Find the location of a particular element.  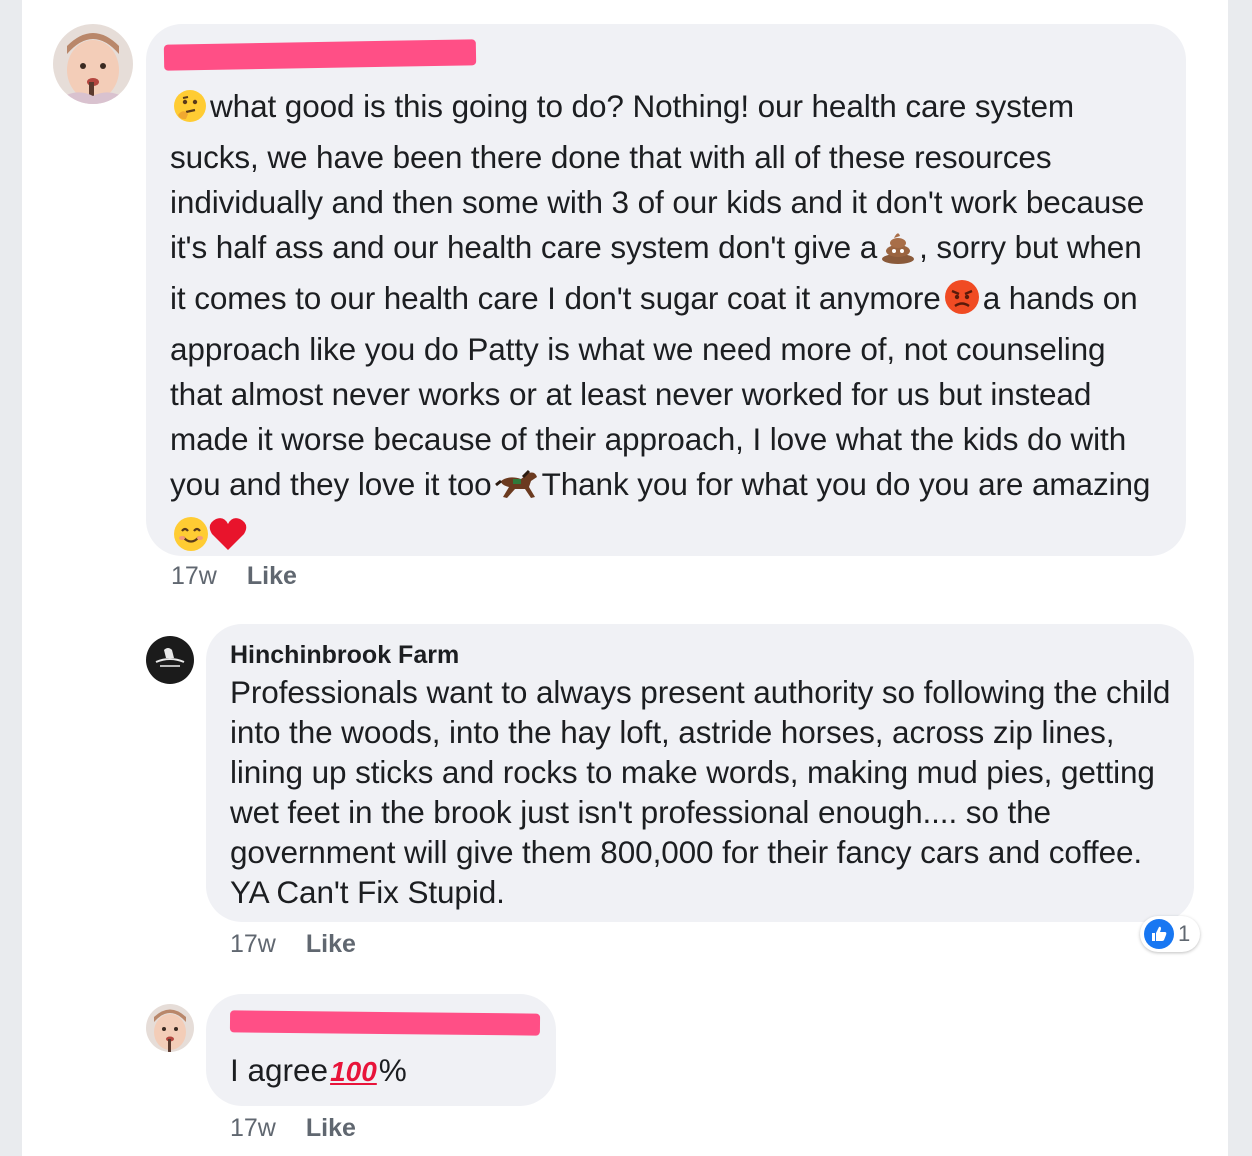

pile-of-poo-icon is located at coordinates (898, 253).